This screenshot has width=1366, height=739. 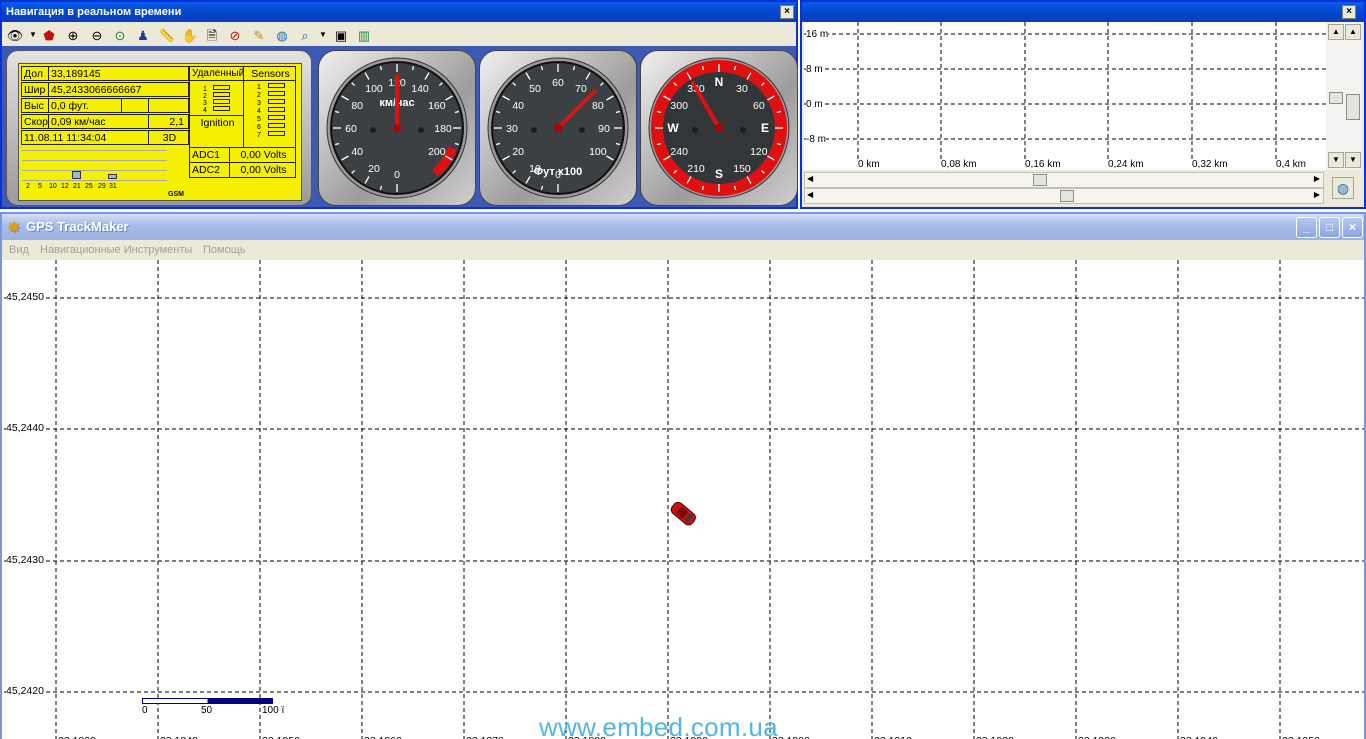 What do you see at coordinates (112, 176) in the screenshot?
I see `satellite-signal-bar` at bounding box center [112, 176].